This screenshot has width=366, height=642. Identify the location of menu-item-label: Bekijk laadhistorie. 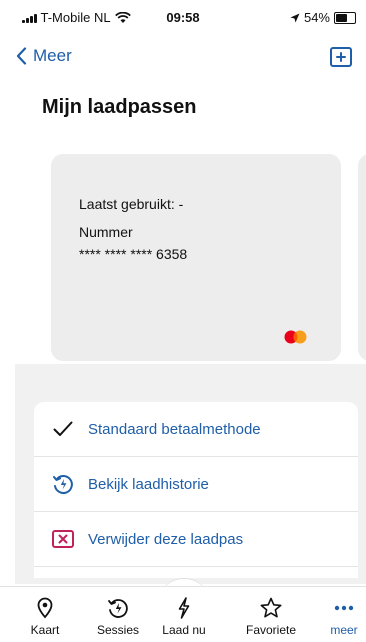
(148, 484).